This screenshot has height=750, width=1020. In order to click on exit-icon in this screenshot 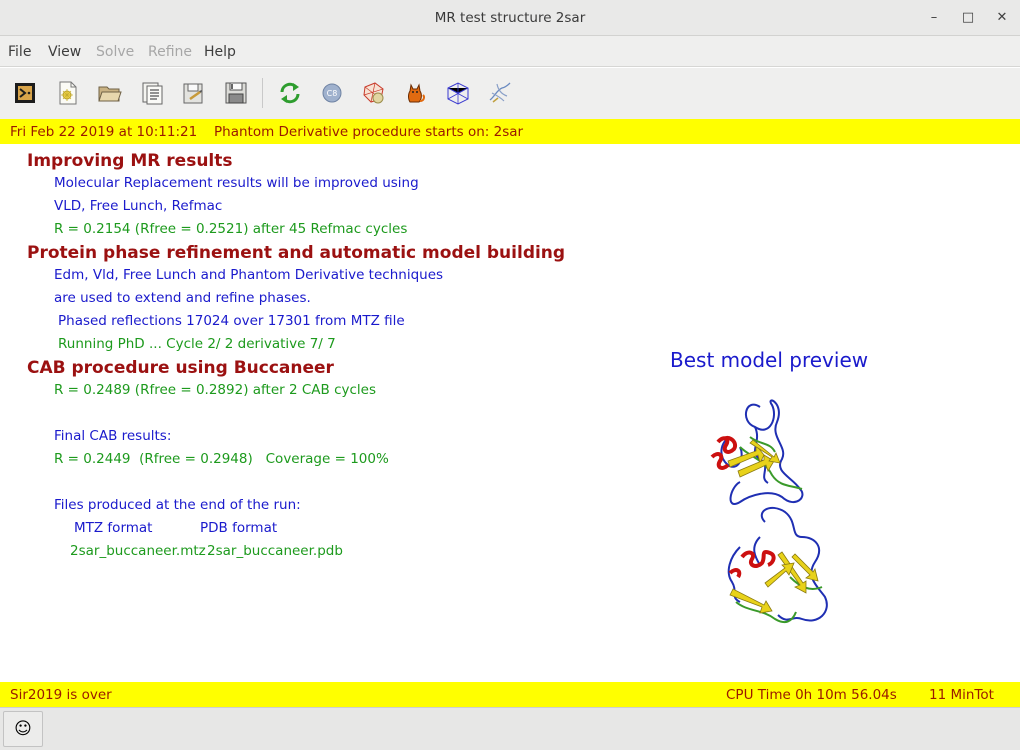, I will do `click(25, 93)`.